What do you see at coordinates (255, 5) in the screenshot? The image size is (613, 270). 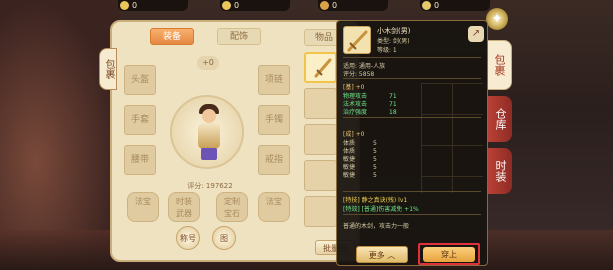 I see `currency-silver: 0` at bounding box center [255, 5].